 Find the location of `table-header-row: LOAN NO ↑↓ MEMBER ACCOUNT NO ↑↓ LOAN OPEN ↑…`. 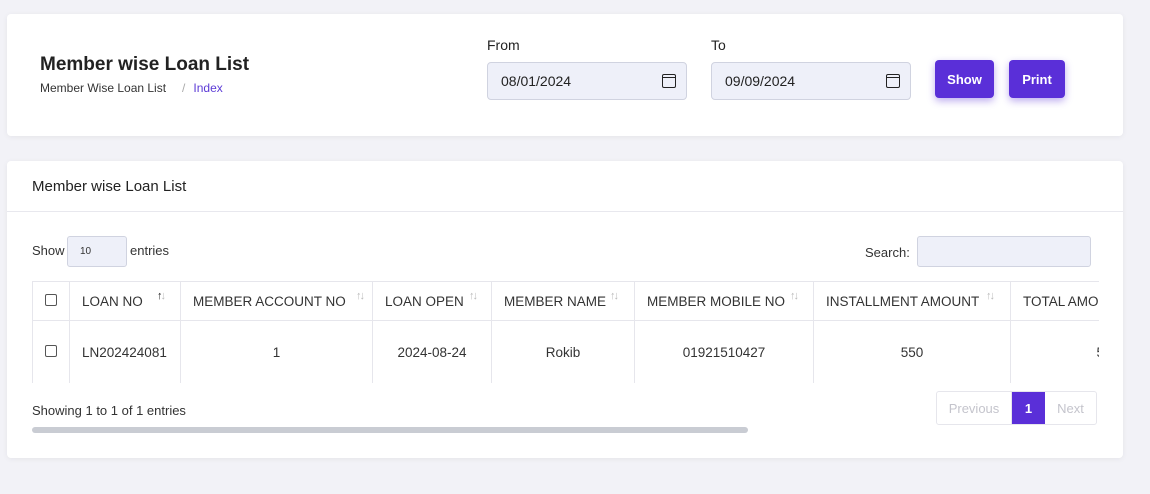

table-header-row: LOAN NO ↑↓ MEMBER ACCOUNT NO ↑↓ LOAN OPEN ↑… is located at coordinates (565, 301).